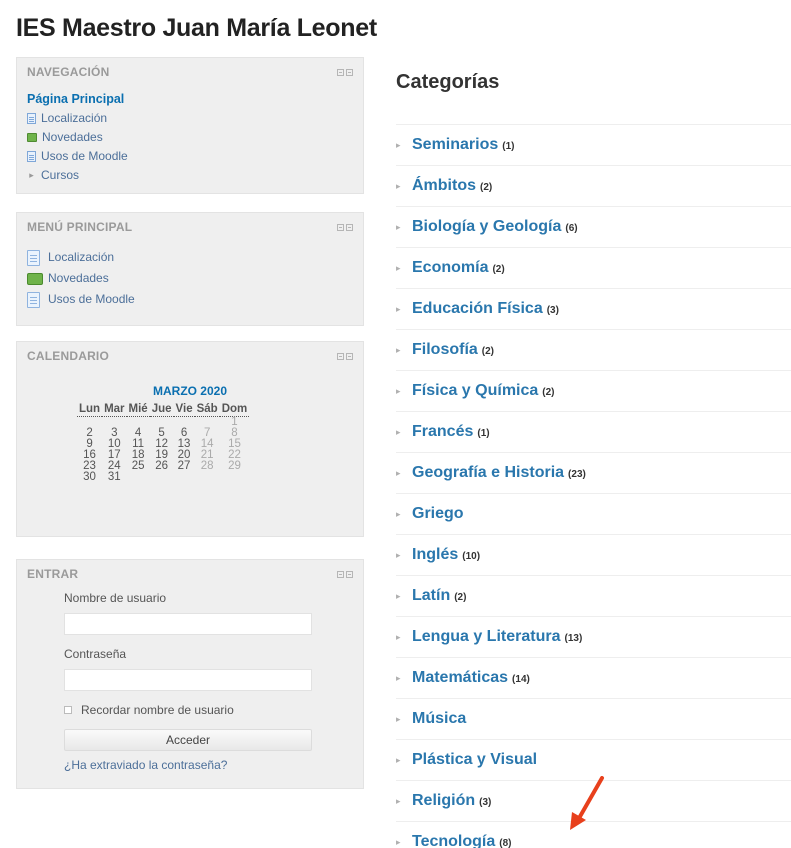 This screenshot has width=791, height=848. Describe the element at coordinates (190, 257) in the screenshot. I see `menu-item-localizacion: Localización` at that location.